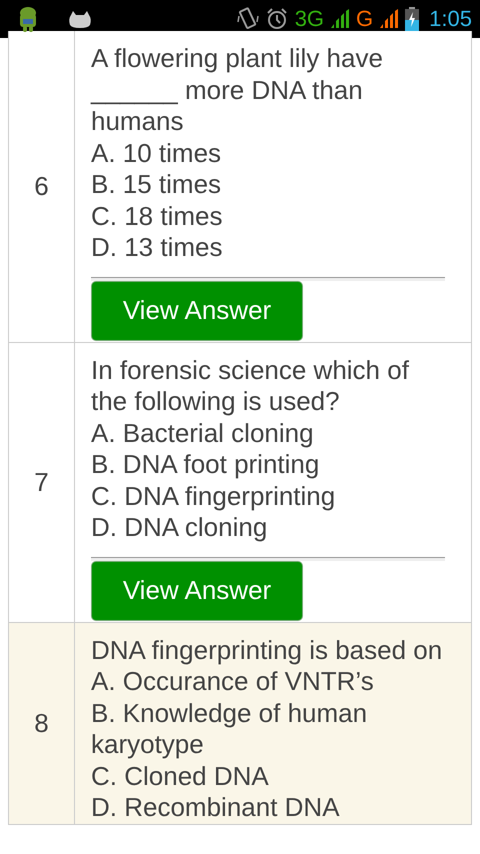  What do you see at coordinates (268, 776) in the screenshot?
I see `answer-option: C. Cloned DNA` at bounding box center [268, 776].